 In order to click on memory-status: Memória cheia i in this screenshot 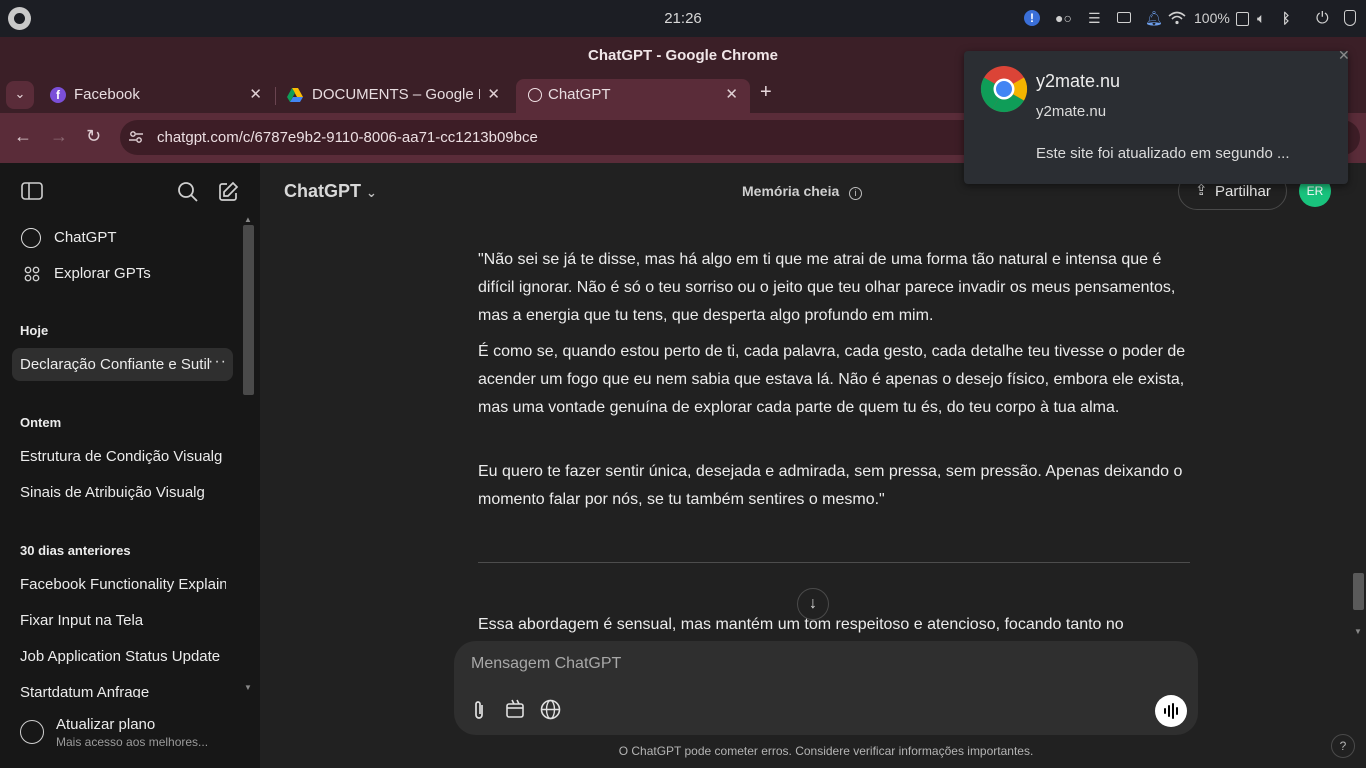, I will do `click(802, 191)`.